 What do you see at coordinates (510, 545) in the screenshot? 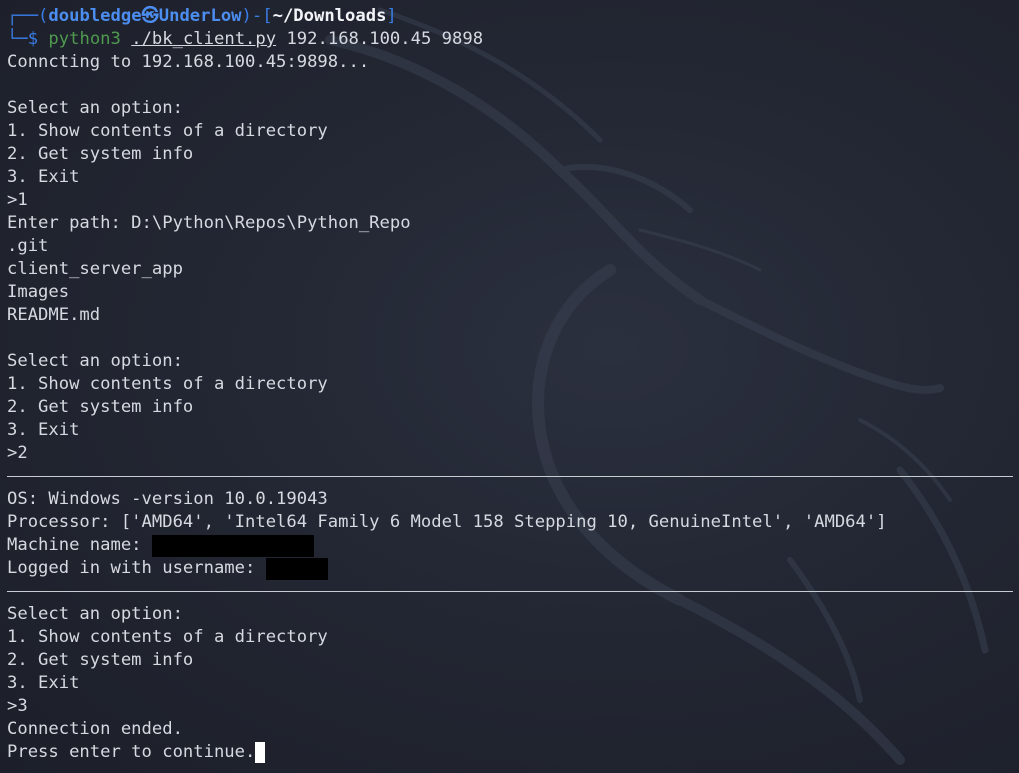
I see `machine-name-line: Machine name:` at bounding box center [510, 545].